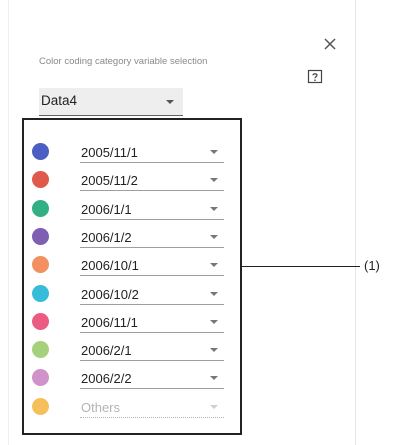 The height and width of the screenshot is (445, 397). What do you see at coordinates (101, 407) in the screenshot?
I see `category-value-label: Others` at bounding box center [101, 407].